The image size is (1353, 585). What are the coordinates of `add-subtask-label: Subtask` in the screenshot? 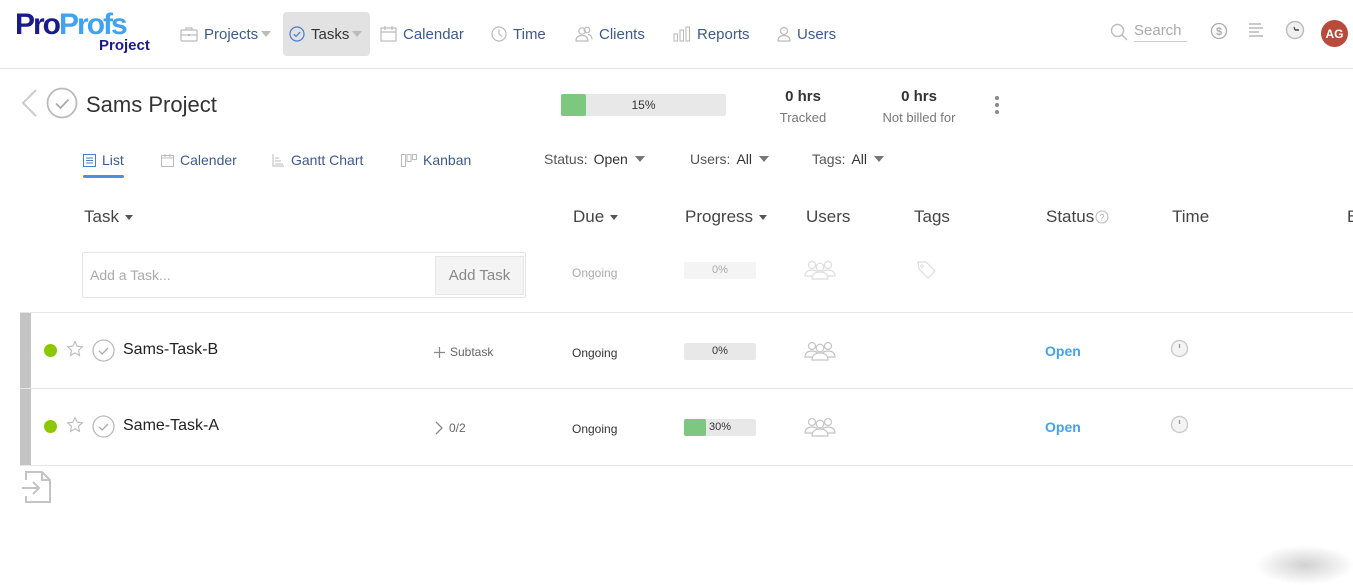 It's located at (472, 352).